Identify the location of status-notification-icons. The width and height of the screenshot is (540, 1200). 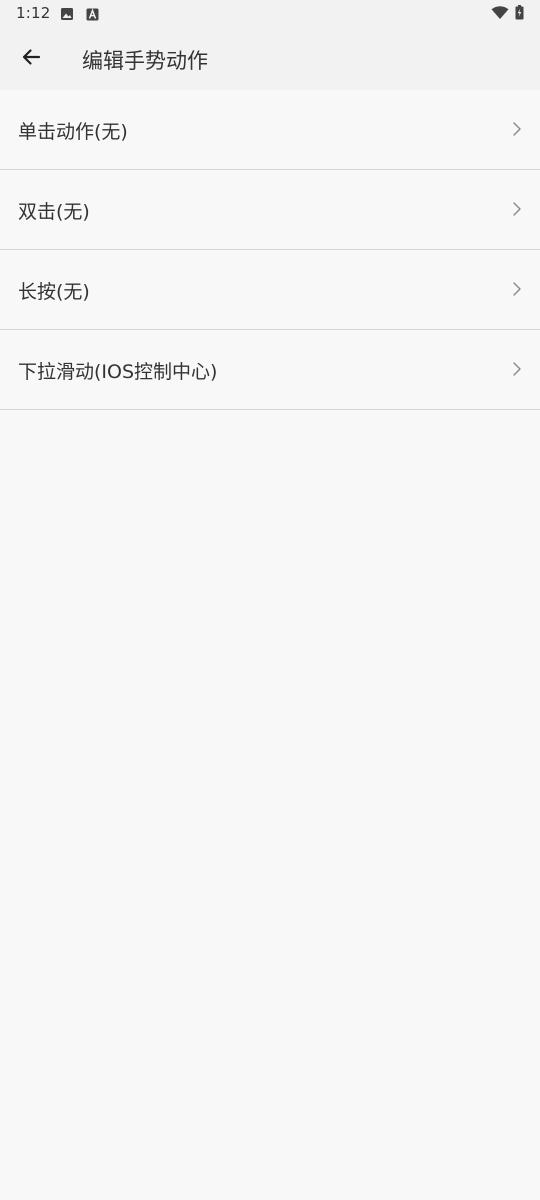
(79, 15).